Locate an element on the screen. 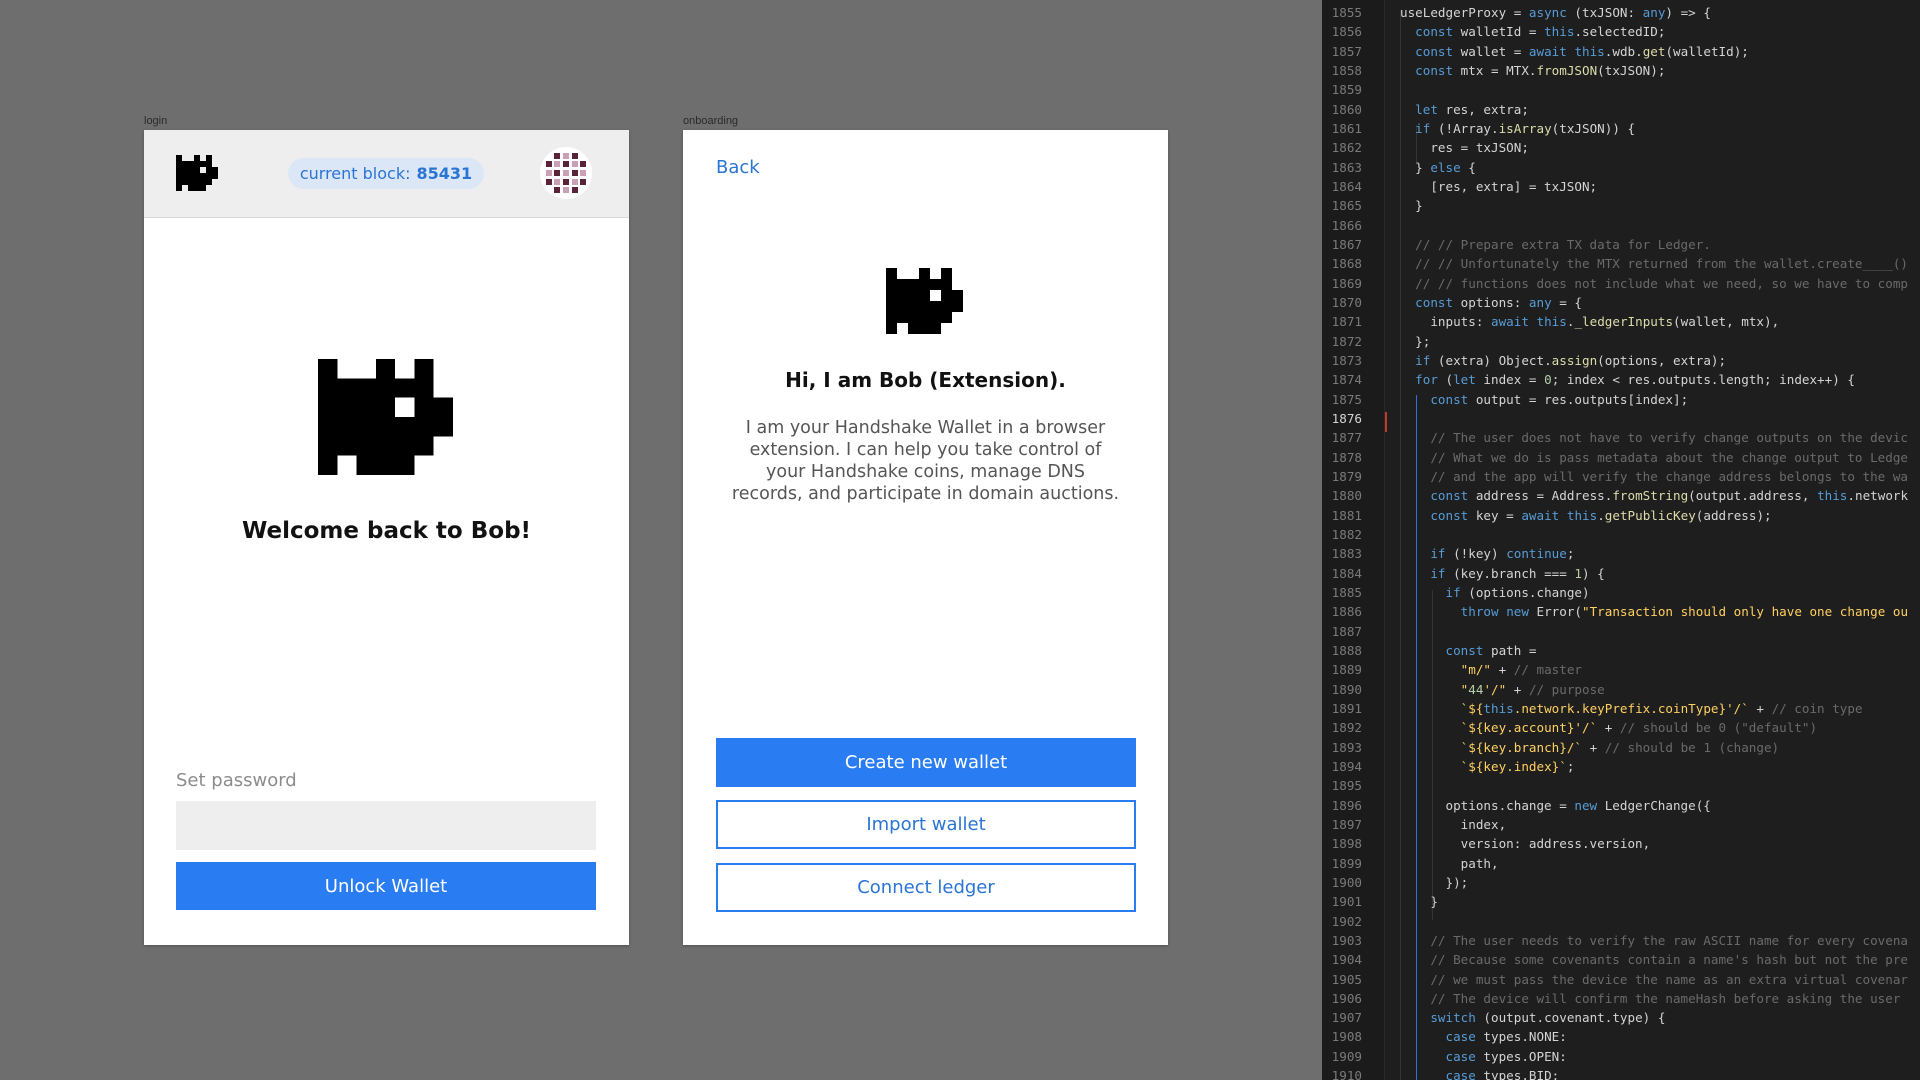 The height and width of the screenshot is (1080, 1920). code-text: switch (output.covenant.type) { is located at coordinates (1548, 1018).